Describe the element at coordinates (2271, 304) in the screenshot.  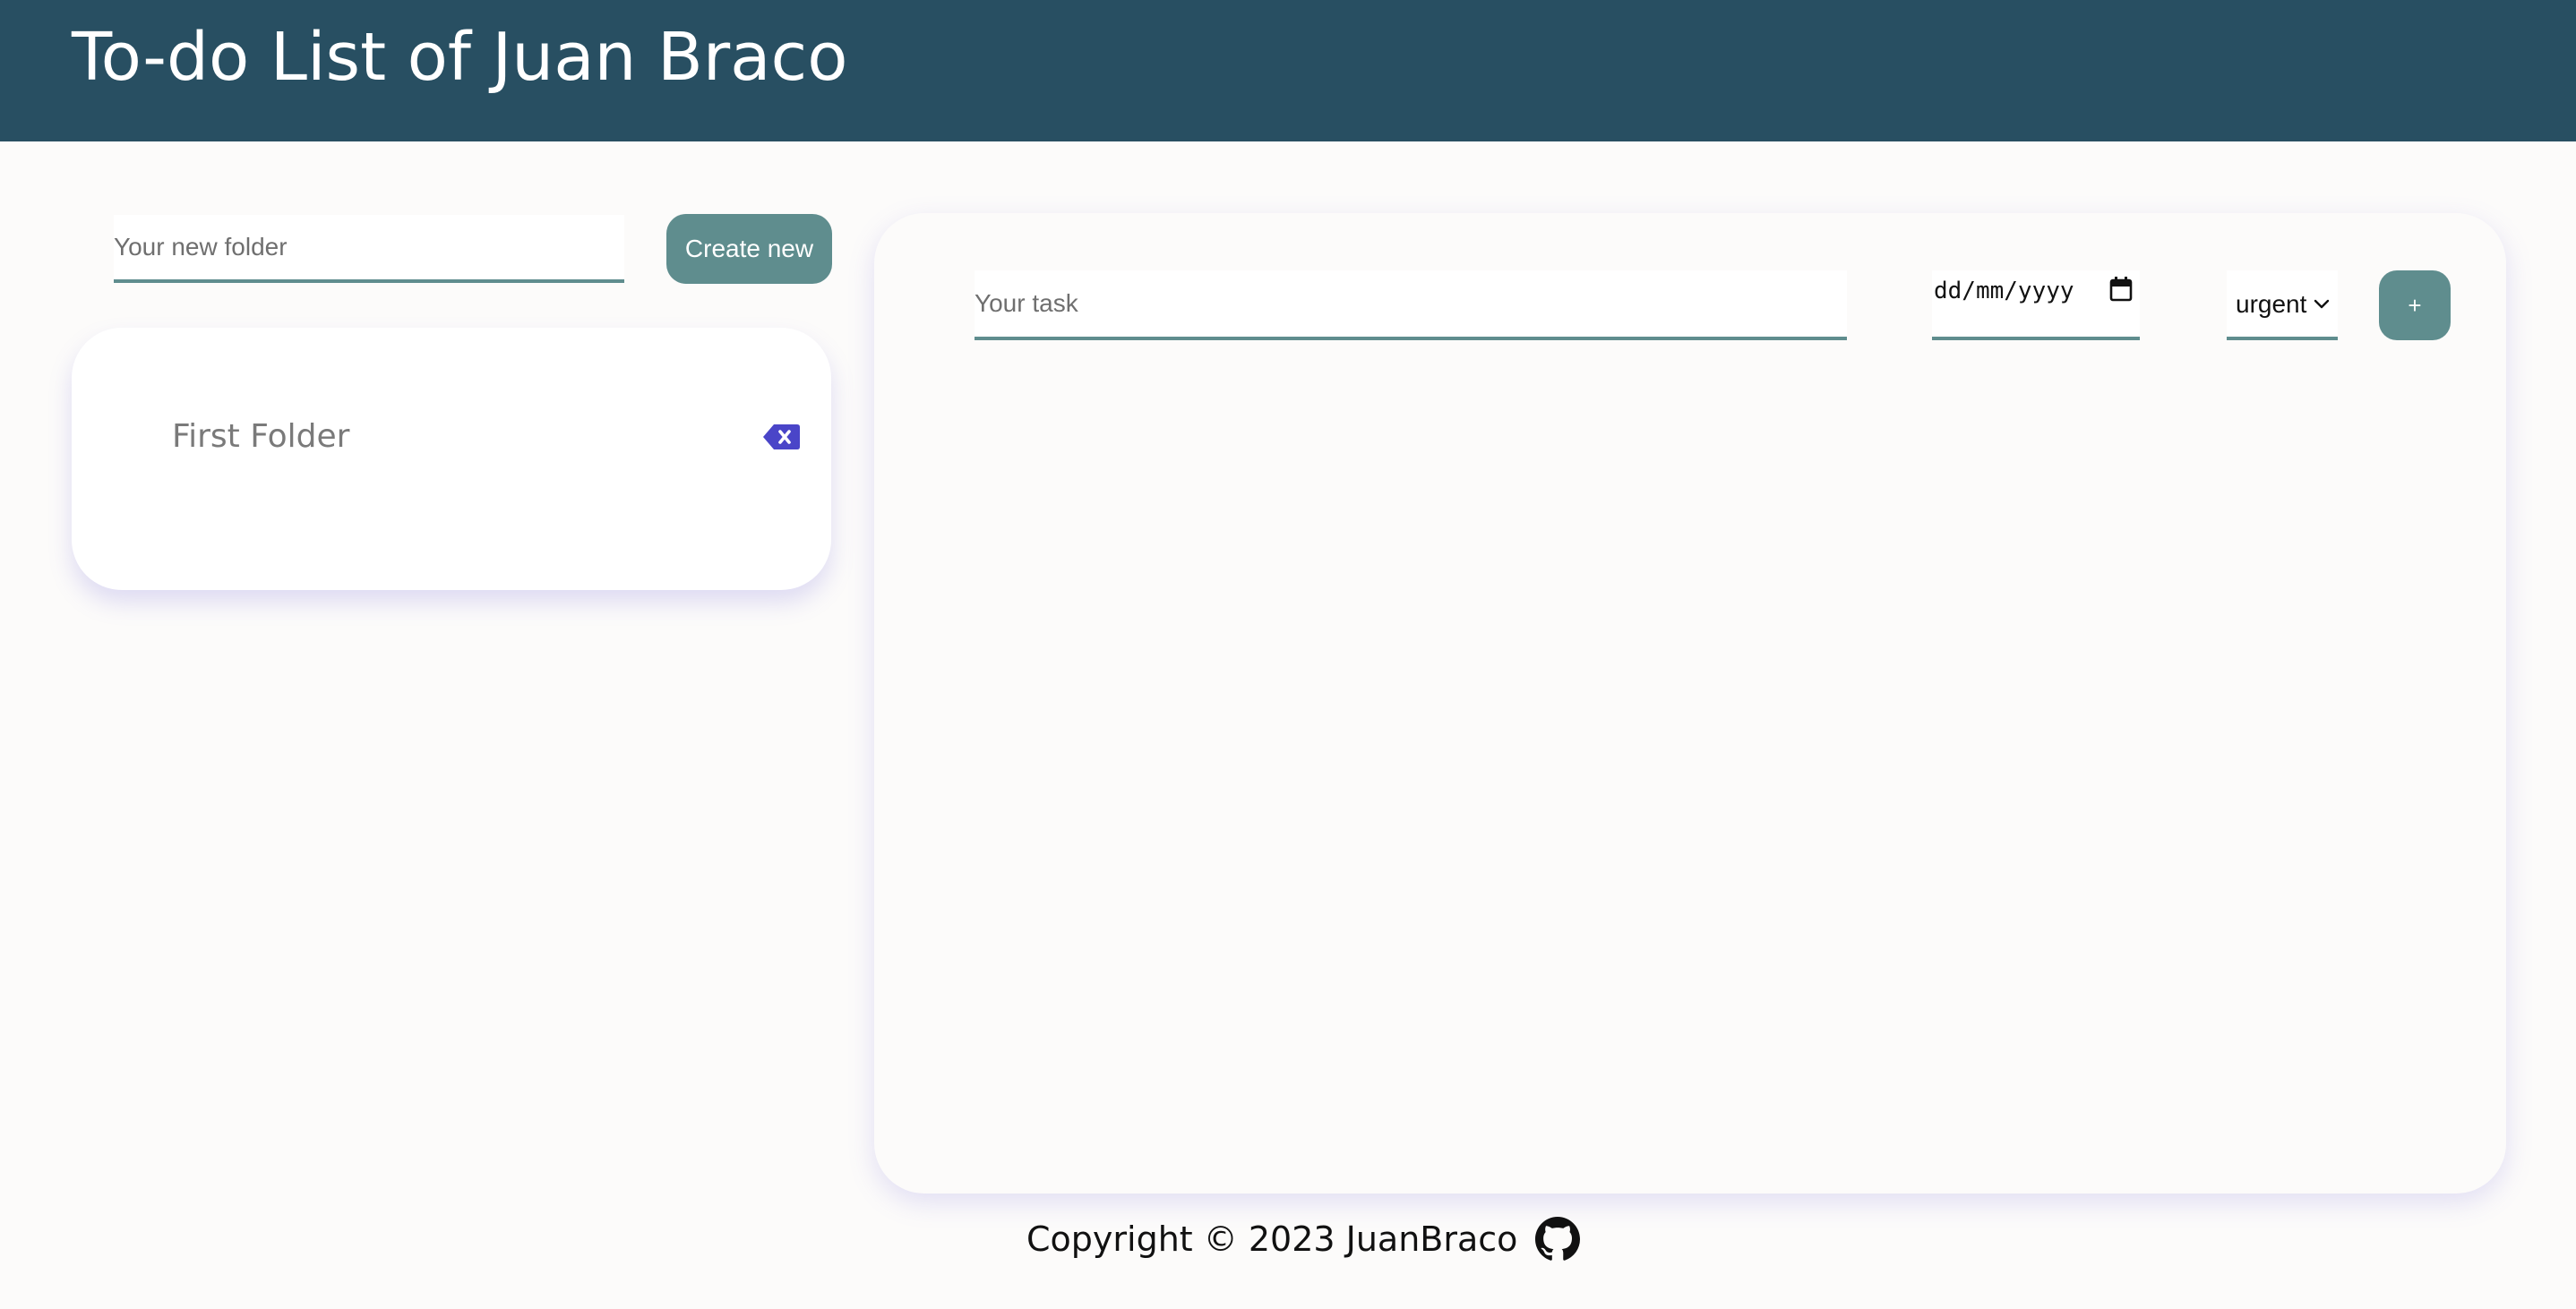
I see `priority-selected-value: urgent` at that location.